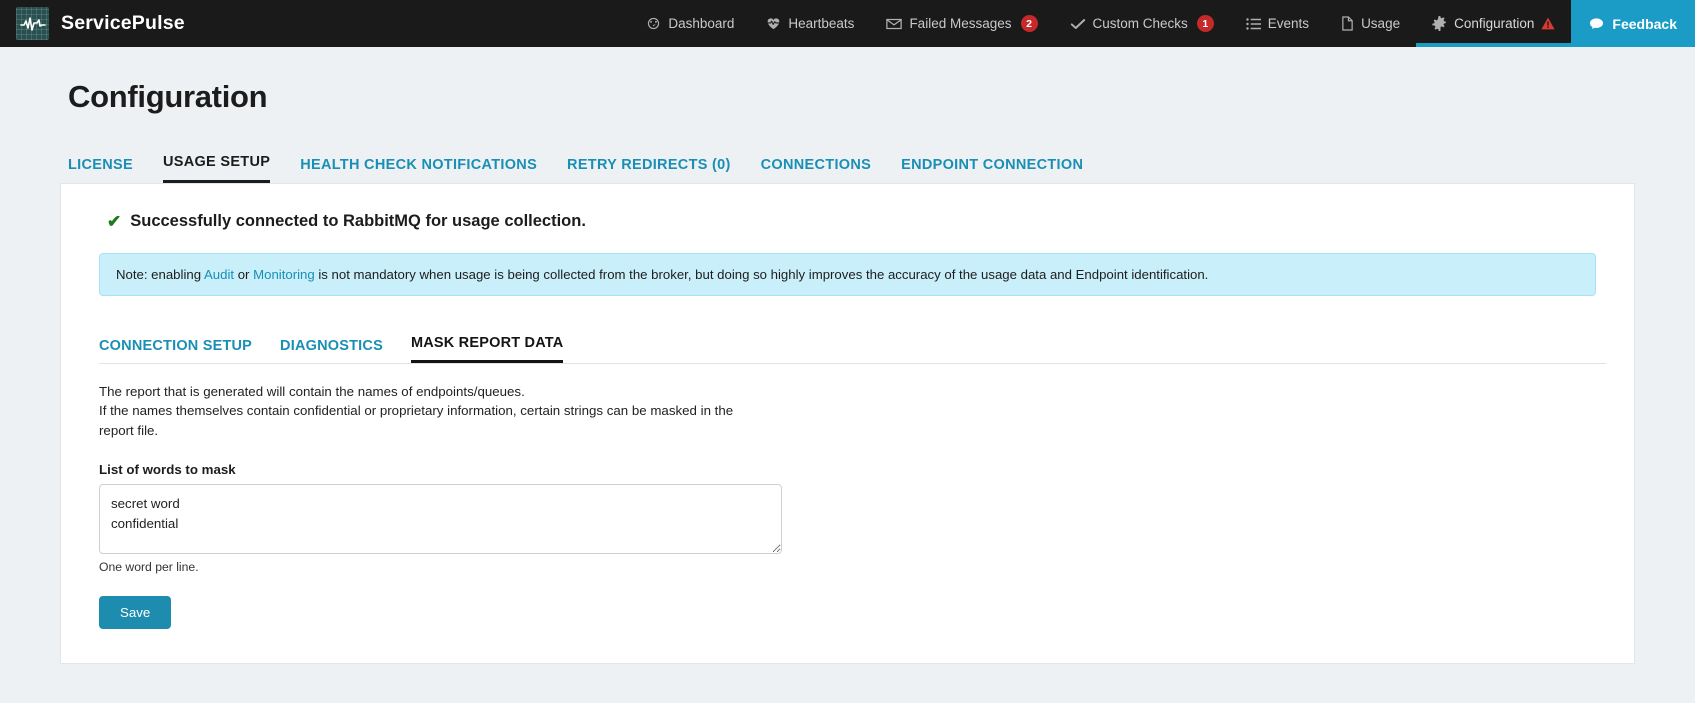 This screenshot has width=1695, height=703. Describe the element at coordinates (1439, 23) in the screenshot. I see `gear-icon` at that location.